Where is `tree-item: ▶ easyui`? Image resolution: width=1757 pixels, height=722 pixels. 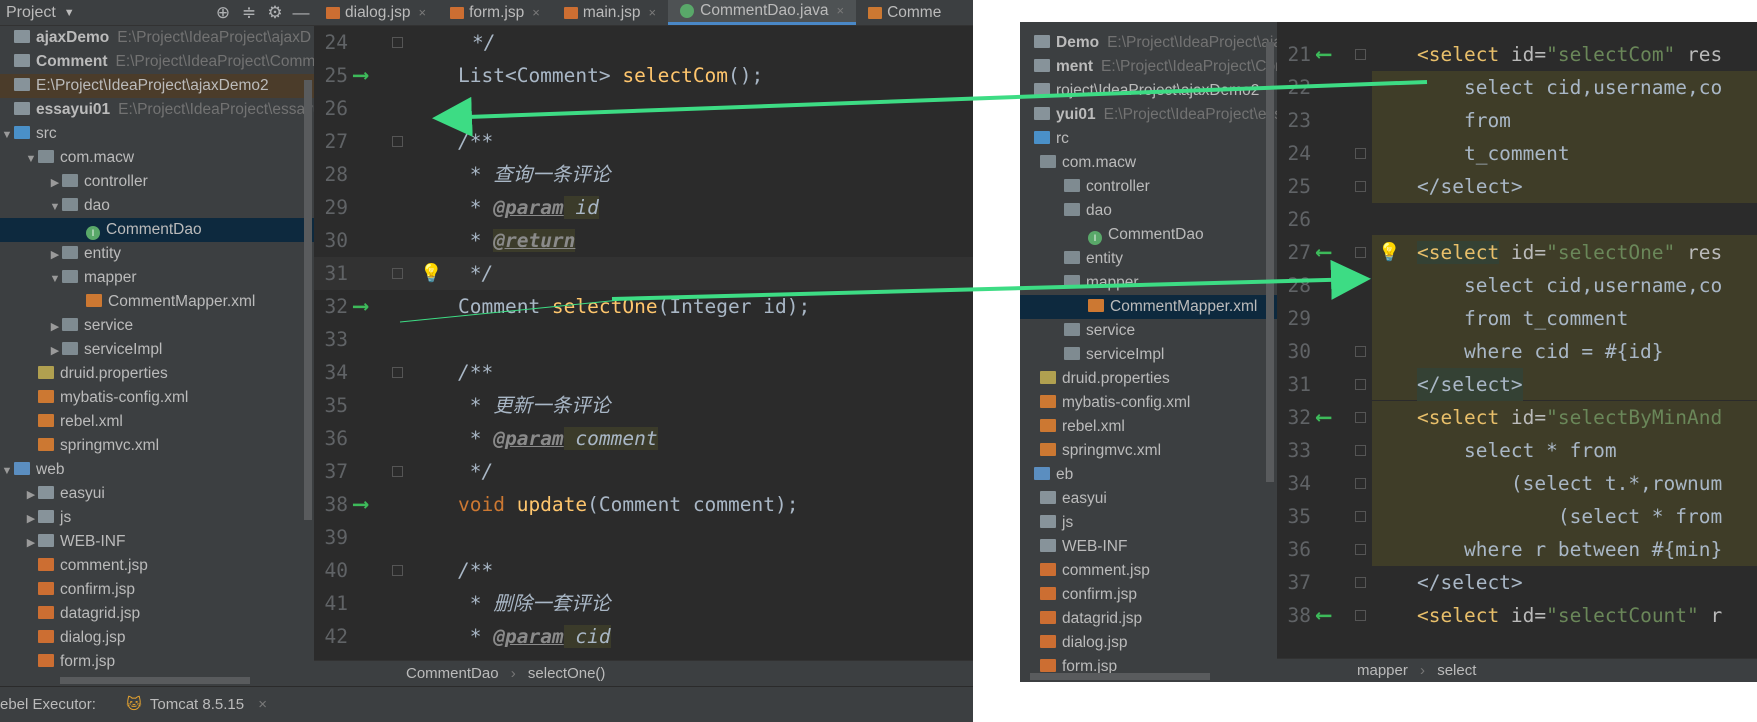 tree-item: ▶ easyui is located at coordinates (157, 494).